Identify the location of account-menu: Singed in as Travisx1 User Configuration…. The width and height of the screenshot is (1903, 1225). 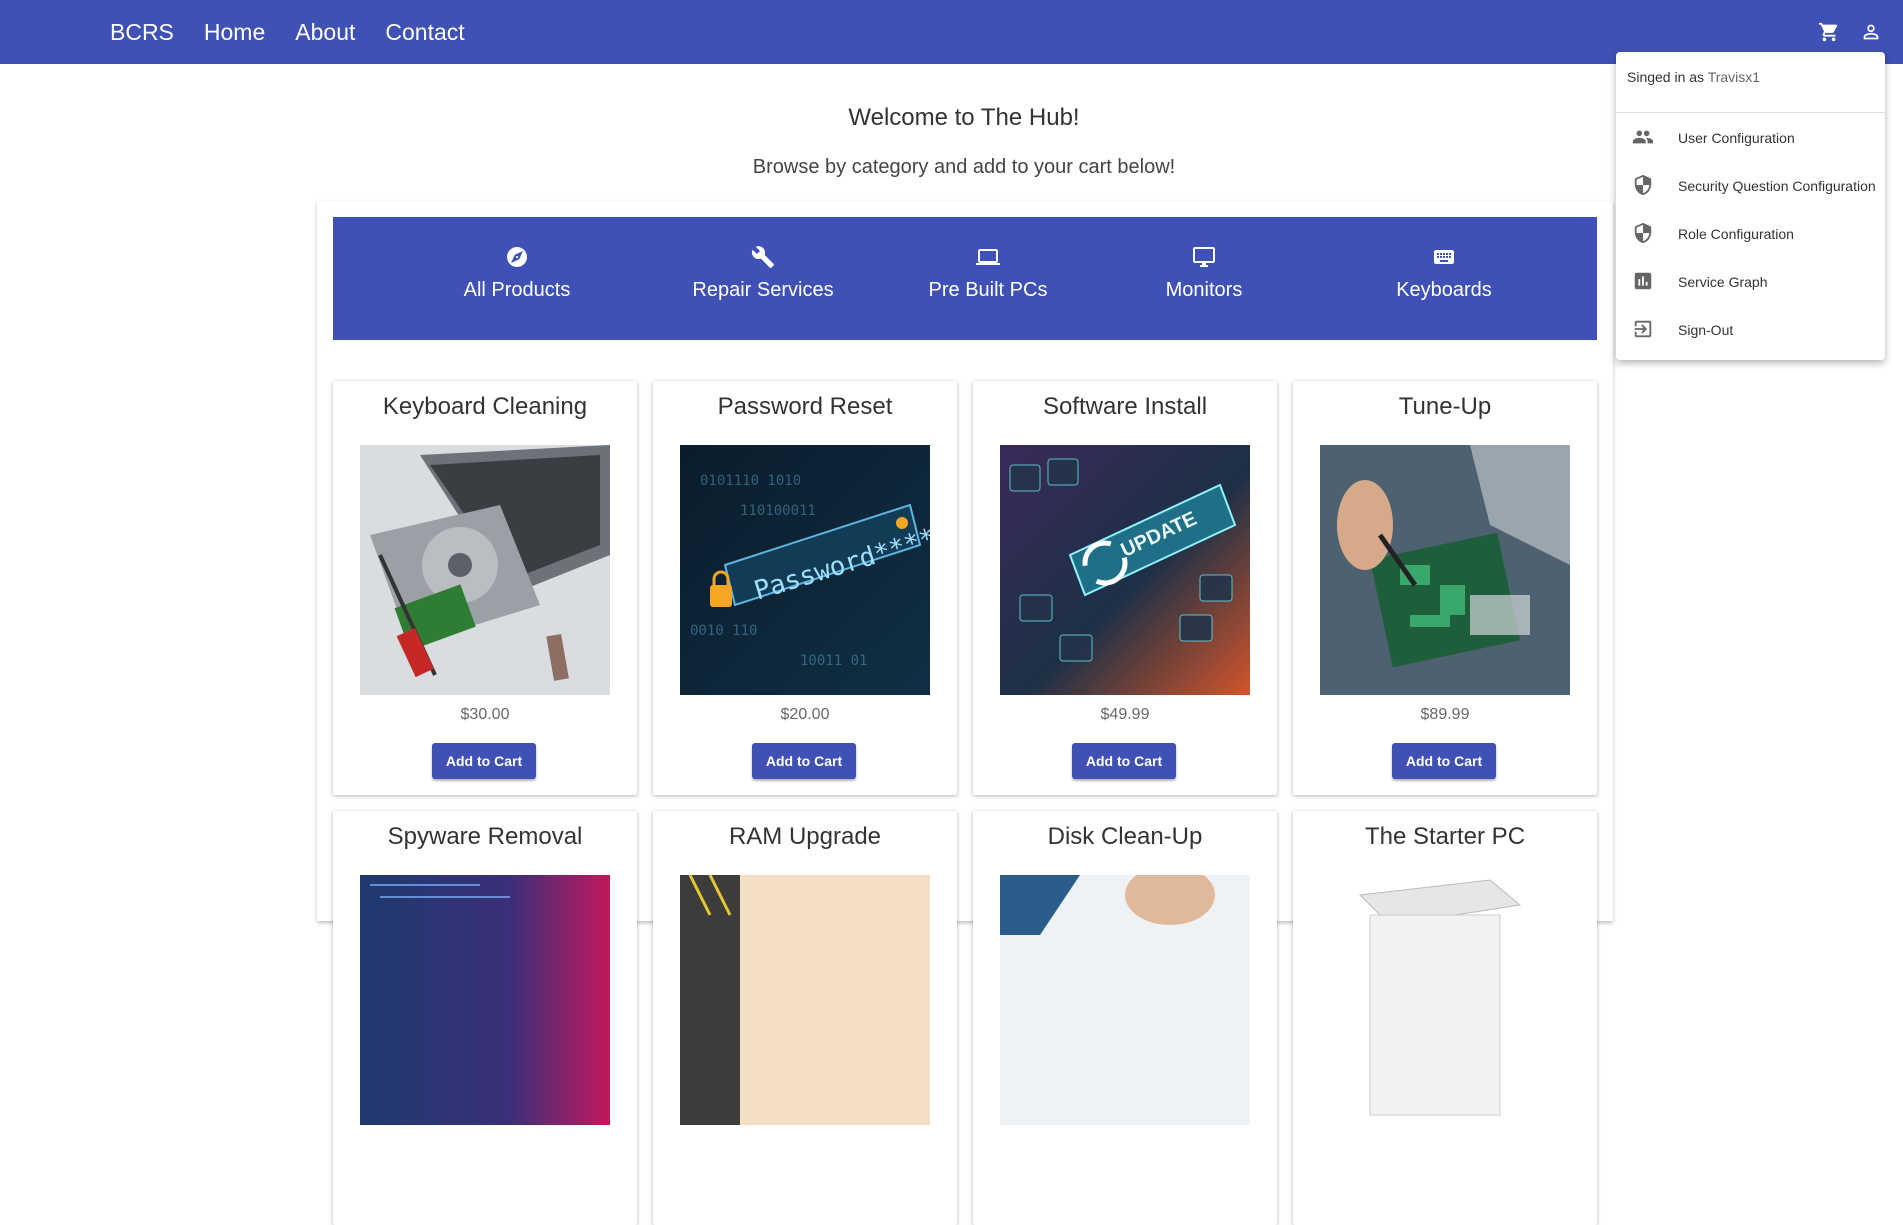
(1750, 206).